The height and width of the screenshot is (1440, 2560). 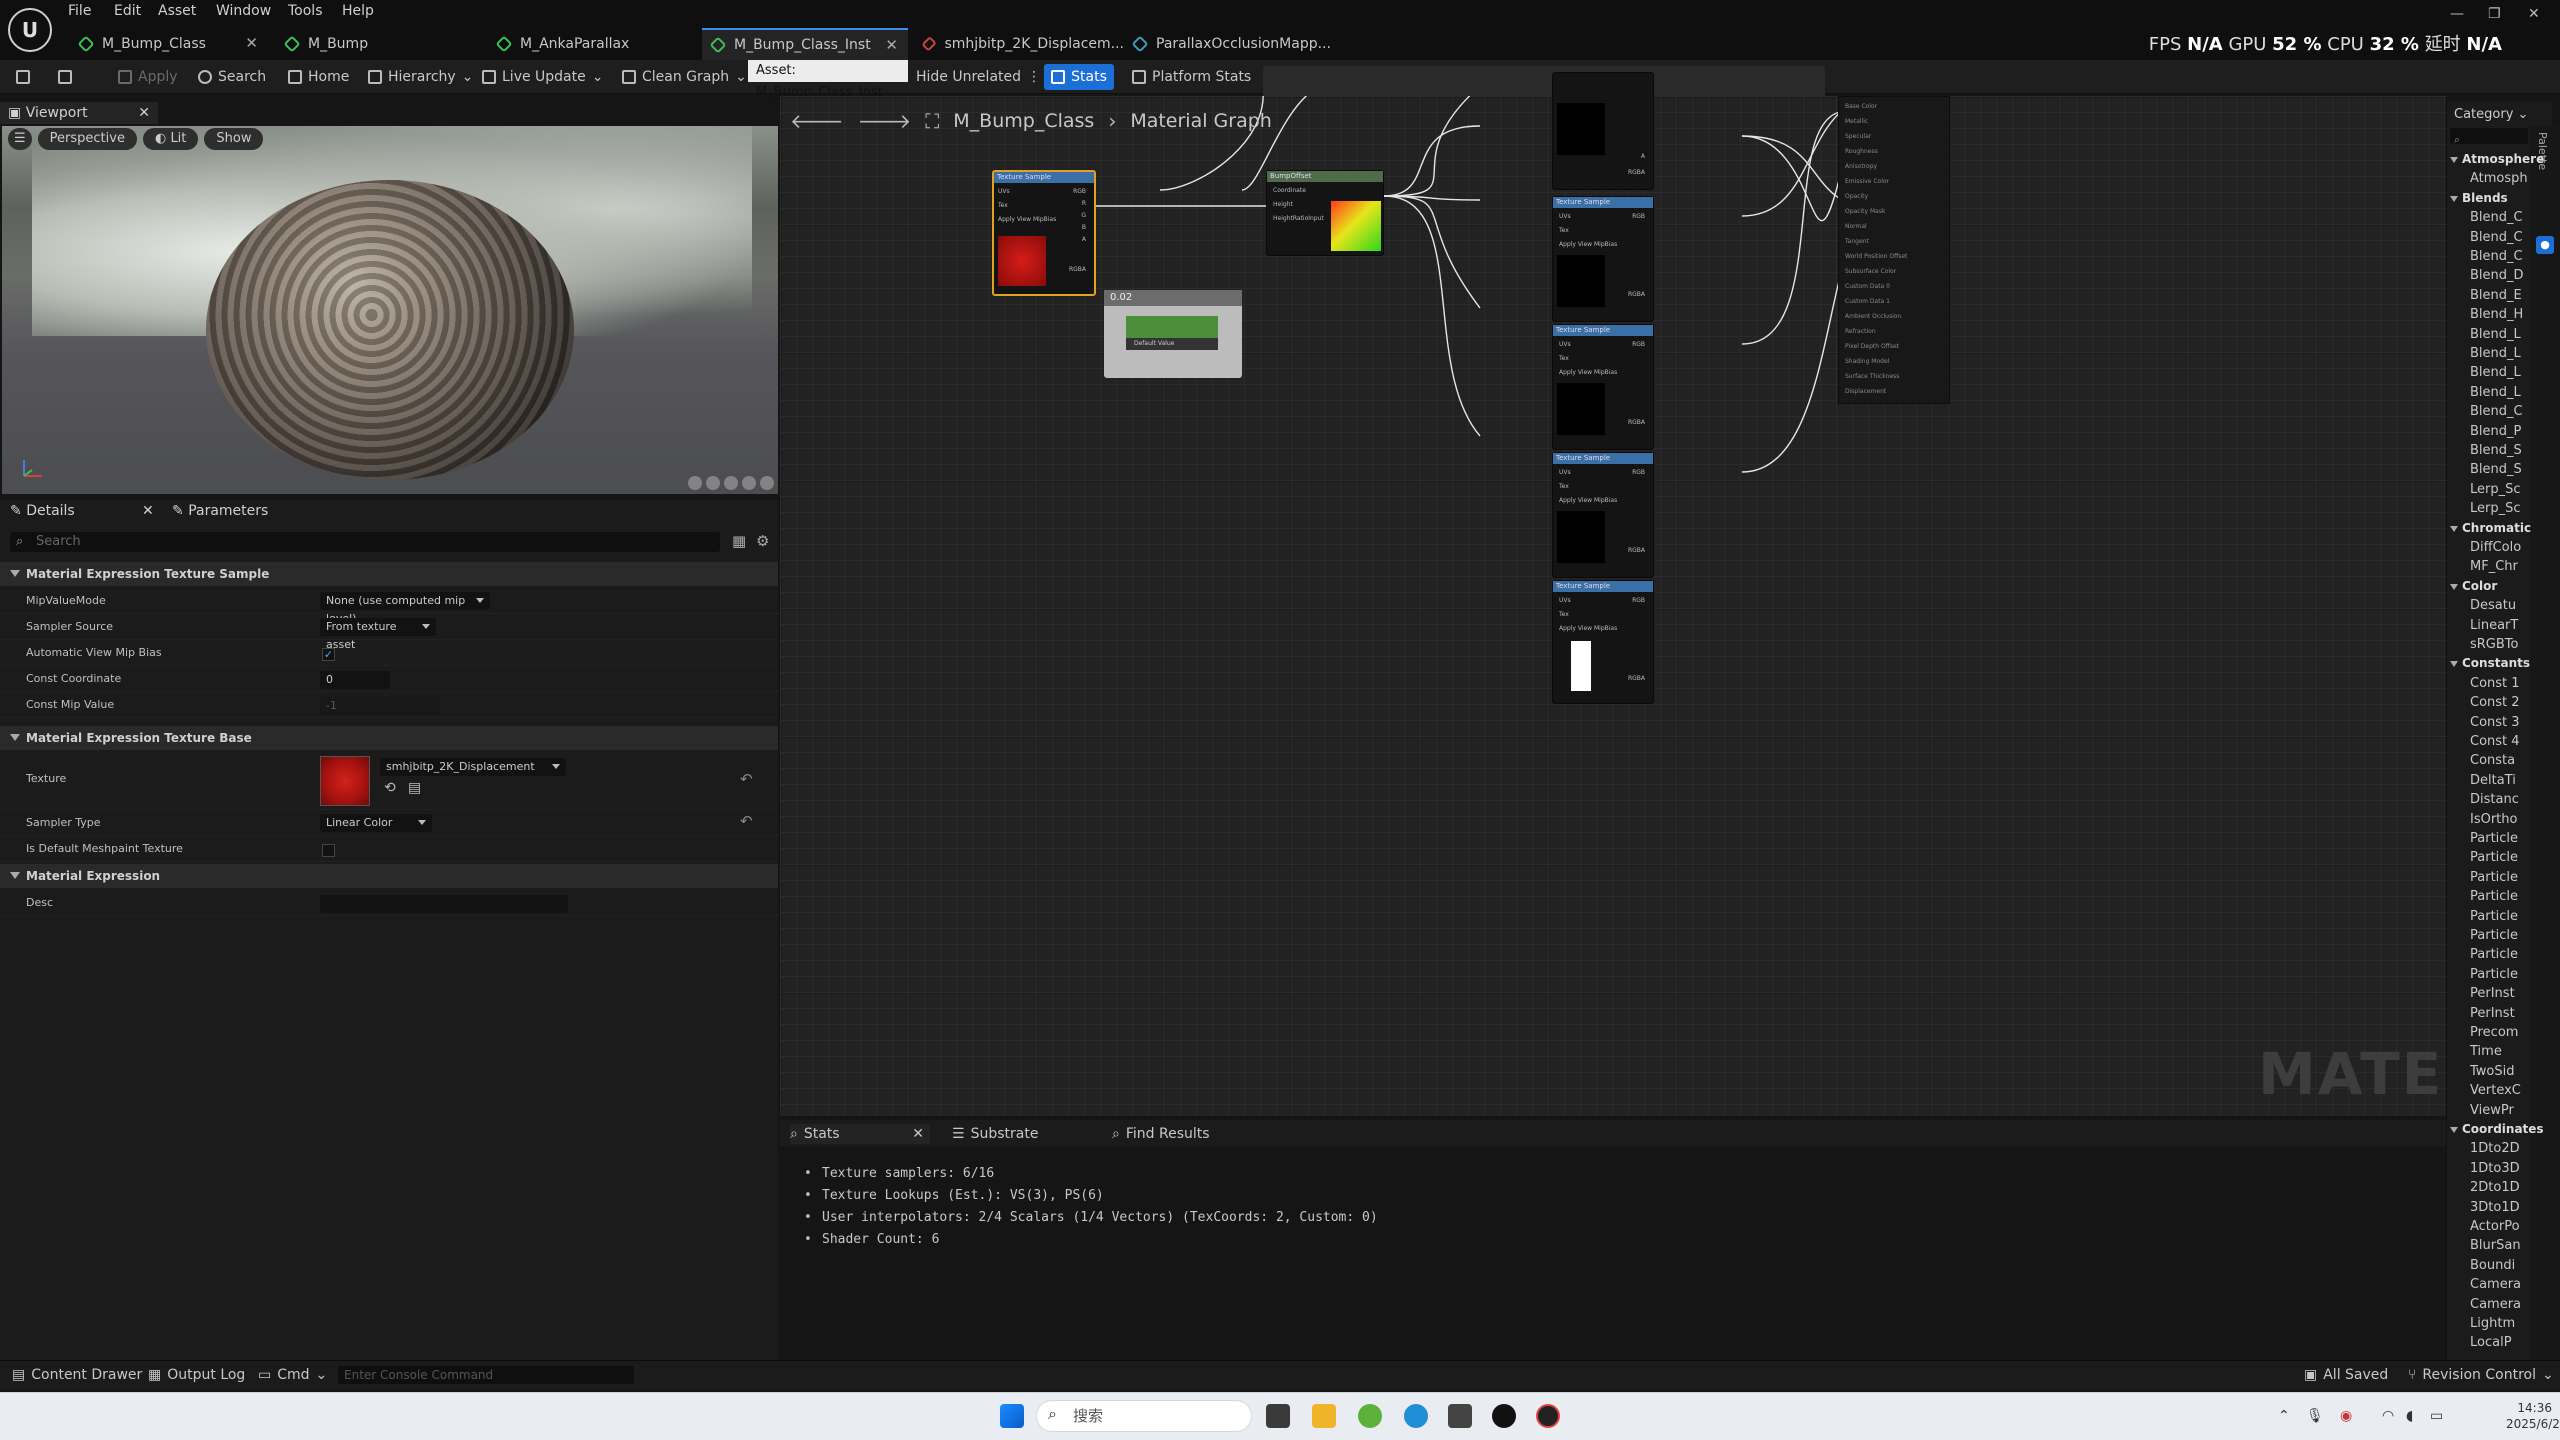 What do you see at coordinates (2436, 1416) in the screenshot?
I see `battery-icon: ▭` at bounding box center [2436, 1416].